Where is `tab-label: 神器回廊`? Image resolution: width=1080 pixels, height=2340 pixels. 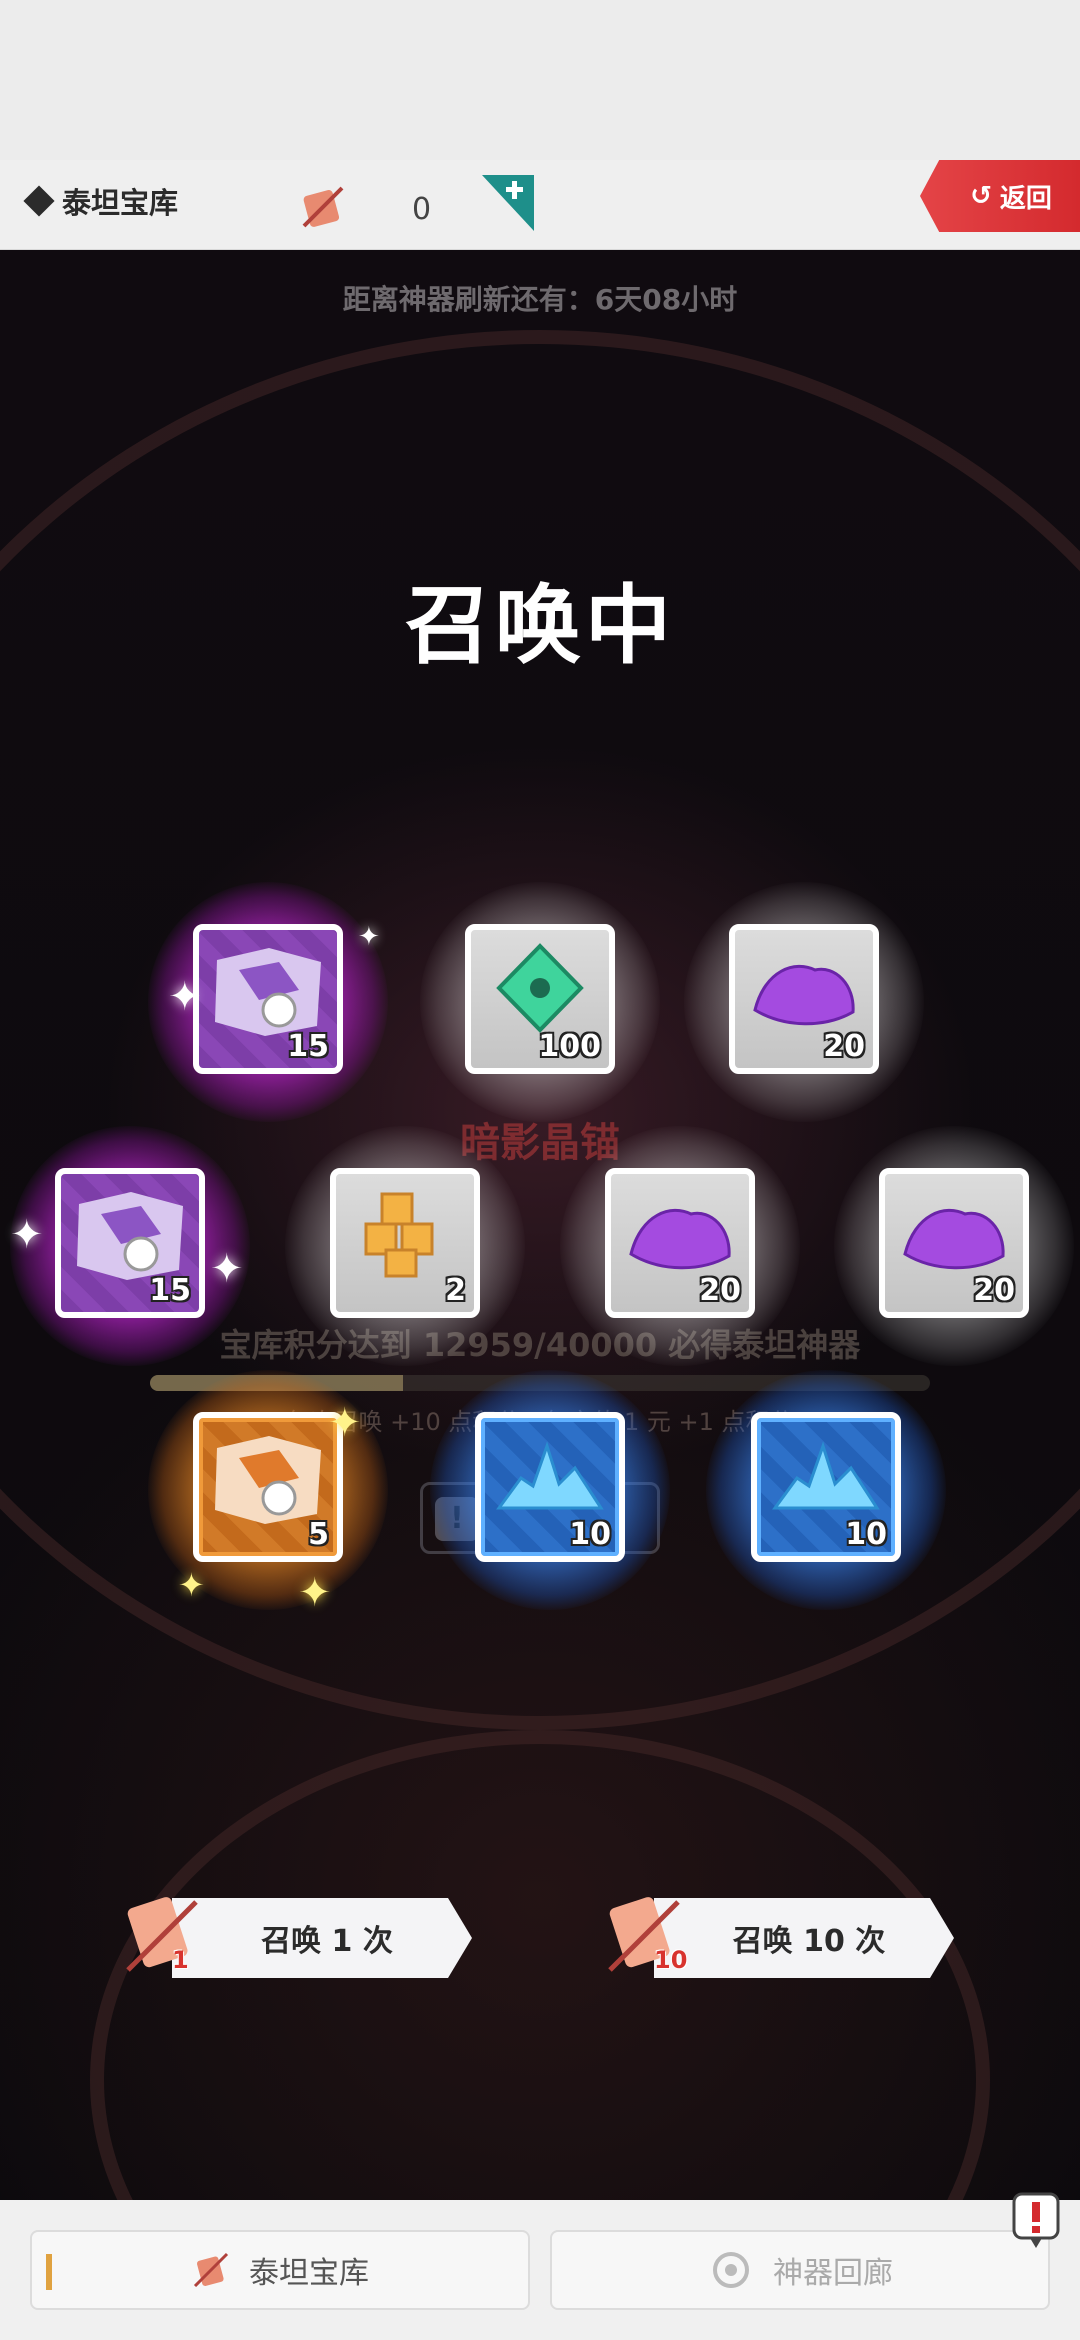 tab-label: 神器回廊 is located at coordinates (833, 2273).